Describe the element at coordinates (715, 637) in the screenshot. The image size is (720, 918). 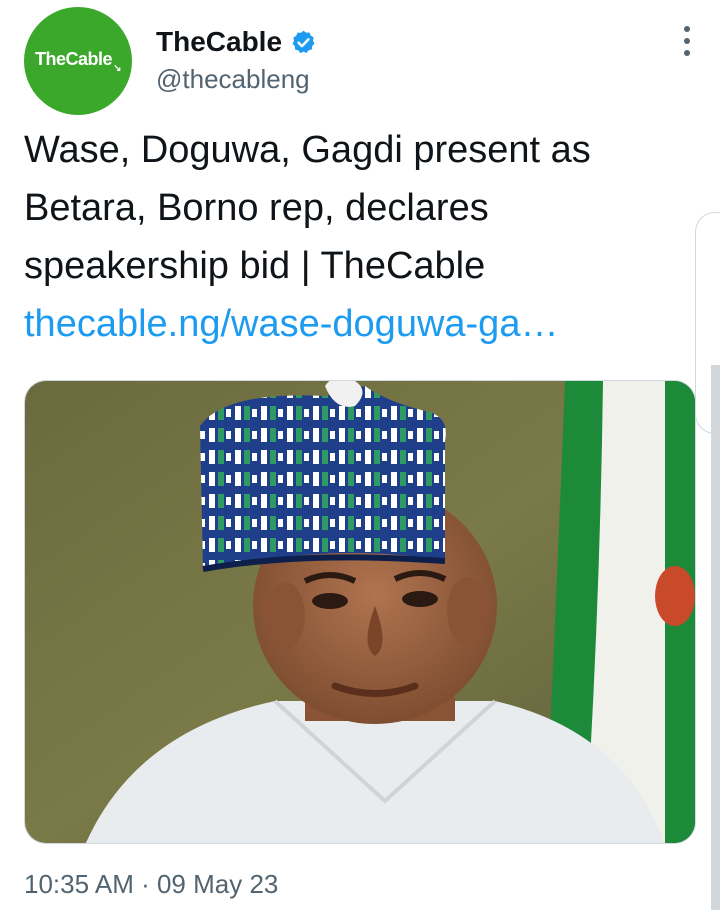
I see `scrollbar` at that location.